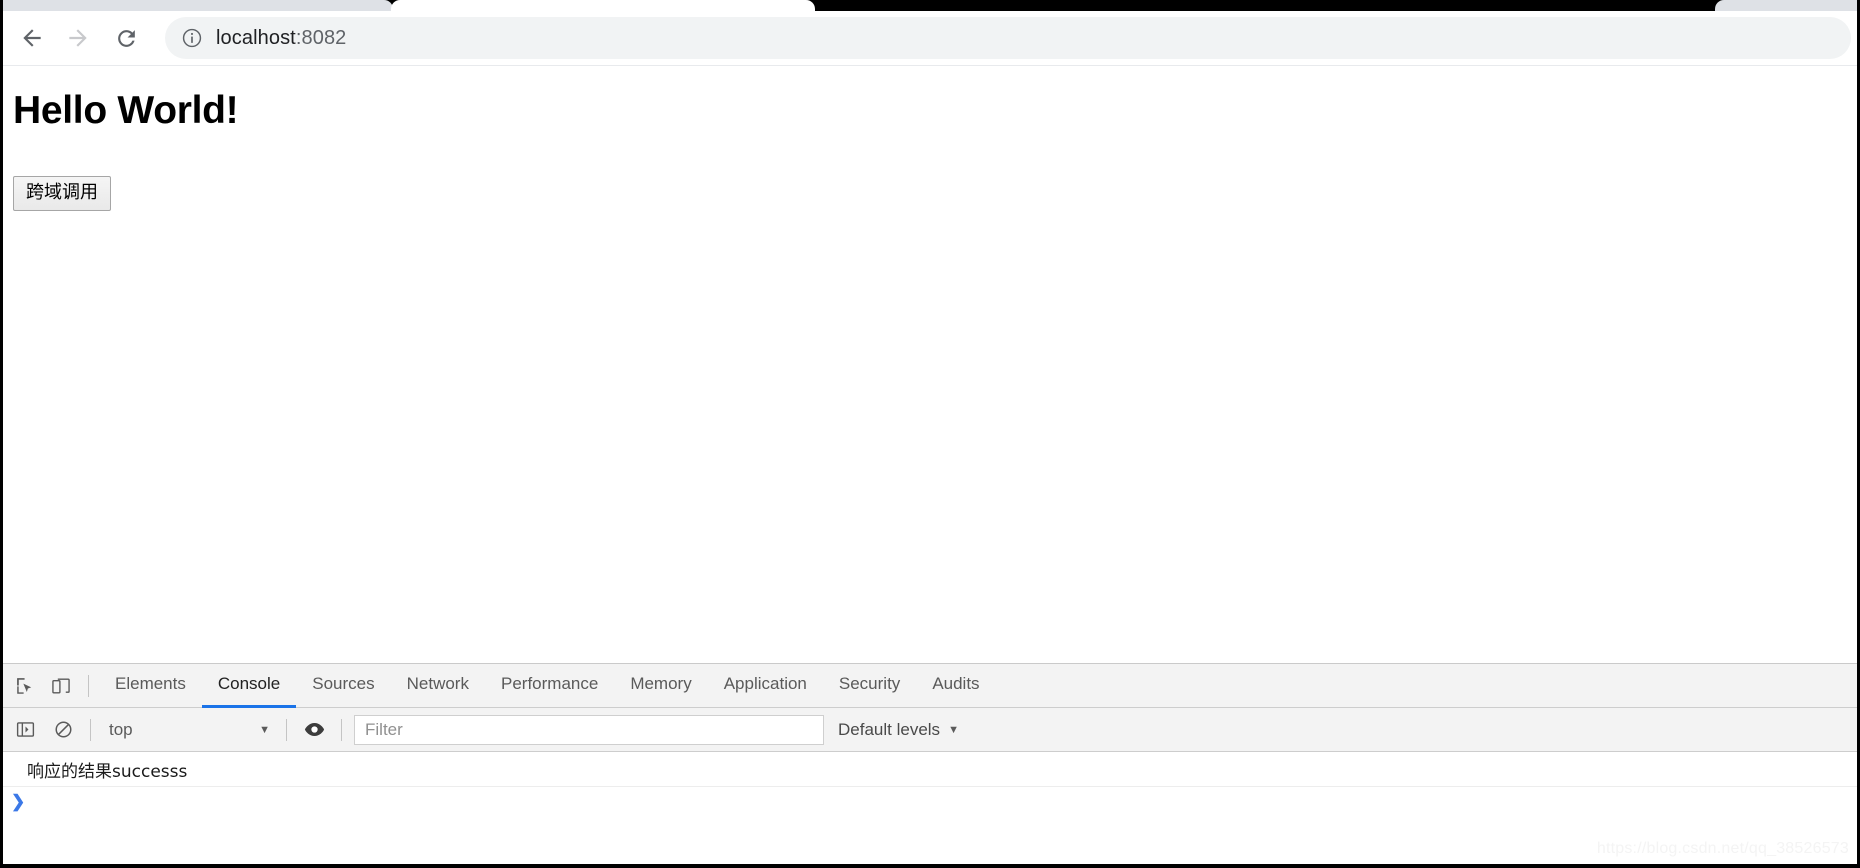  Describe the element at coordinates (18, 801) in the screenshot. I see `prompt-arrow-icon: ❯` at that location.